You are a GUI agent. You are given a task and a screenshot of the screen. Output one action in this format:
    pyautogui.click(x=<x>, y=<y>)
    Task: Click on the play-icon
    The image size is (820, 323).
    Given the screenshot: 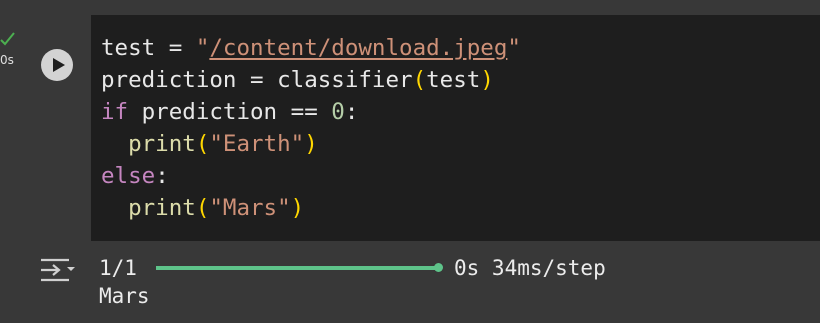 What is the action you would take?
    pyautogui.click(x=59, y=65)
    